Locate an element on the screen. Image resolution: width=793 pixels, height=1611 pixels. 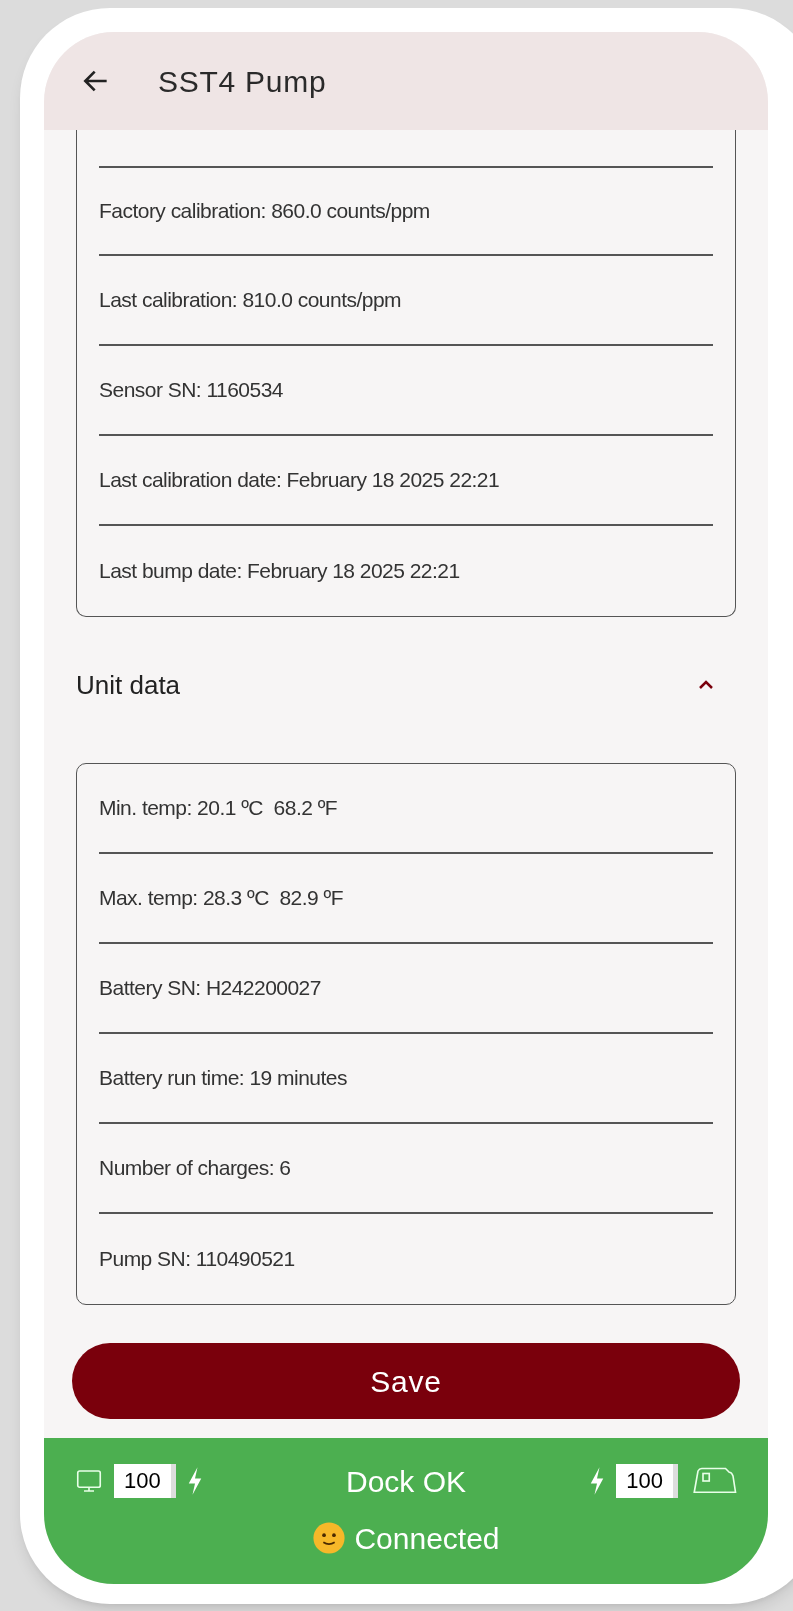
info-row: Last calibration date: February 18 2025 22:21 is located at coordinates (406, 481).